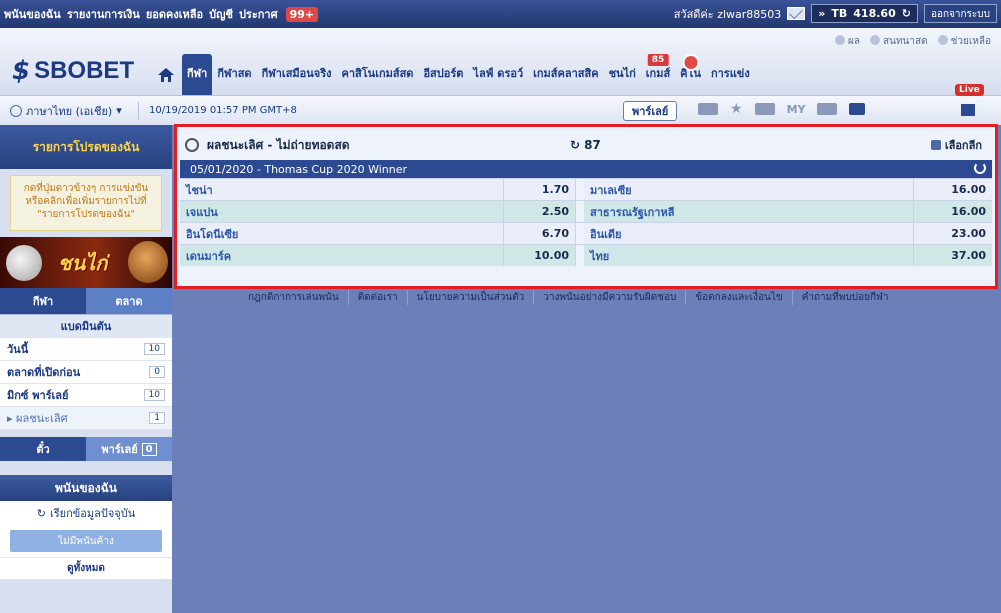 This screenshot has height=613, width=1001. What do you see at coordinates (32, 14) in the screenshot?
I see `menu-my-bets: พนันของฉัน` at bounding box center [32, 14].